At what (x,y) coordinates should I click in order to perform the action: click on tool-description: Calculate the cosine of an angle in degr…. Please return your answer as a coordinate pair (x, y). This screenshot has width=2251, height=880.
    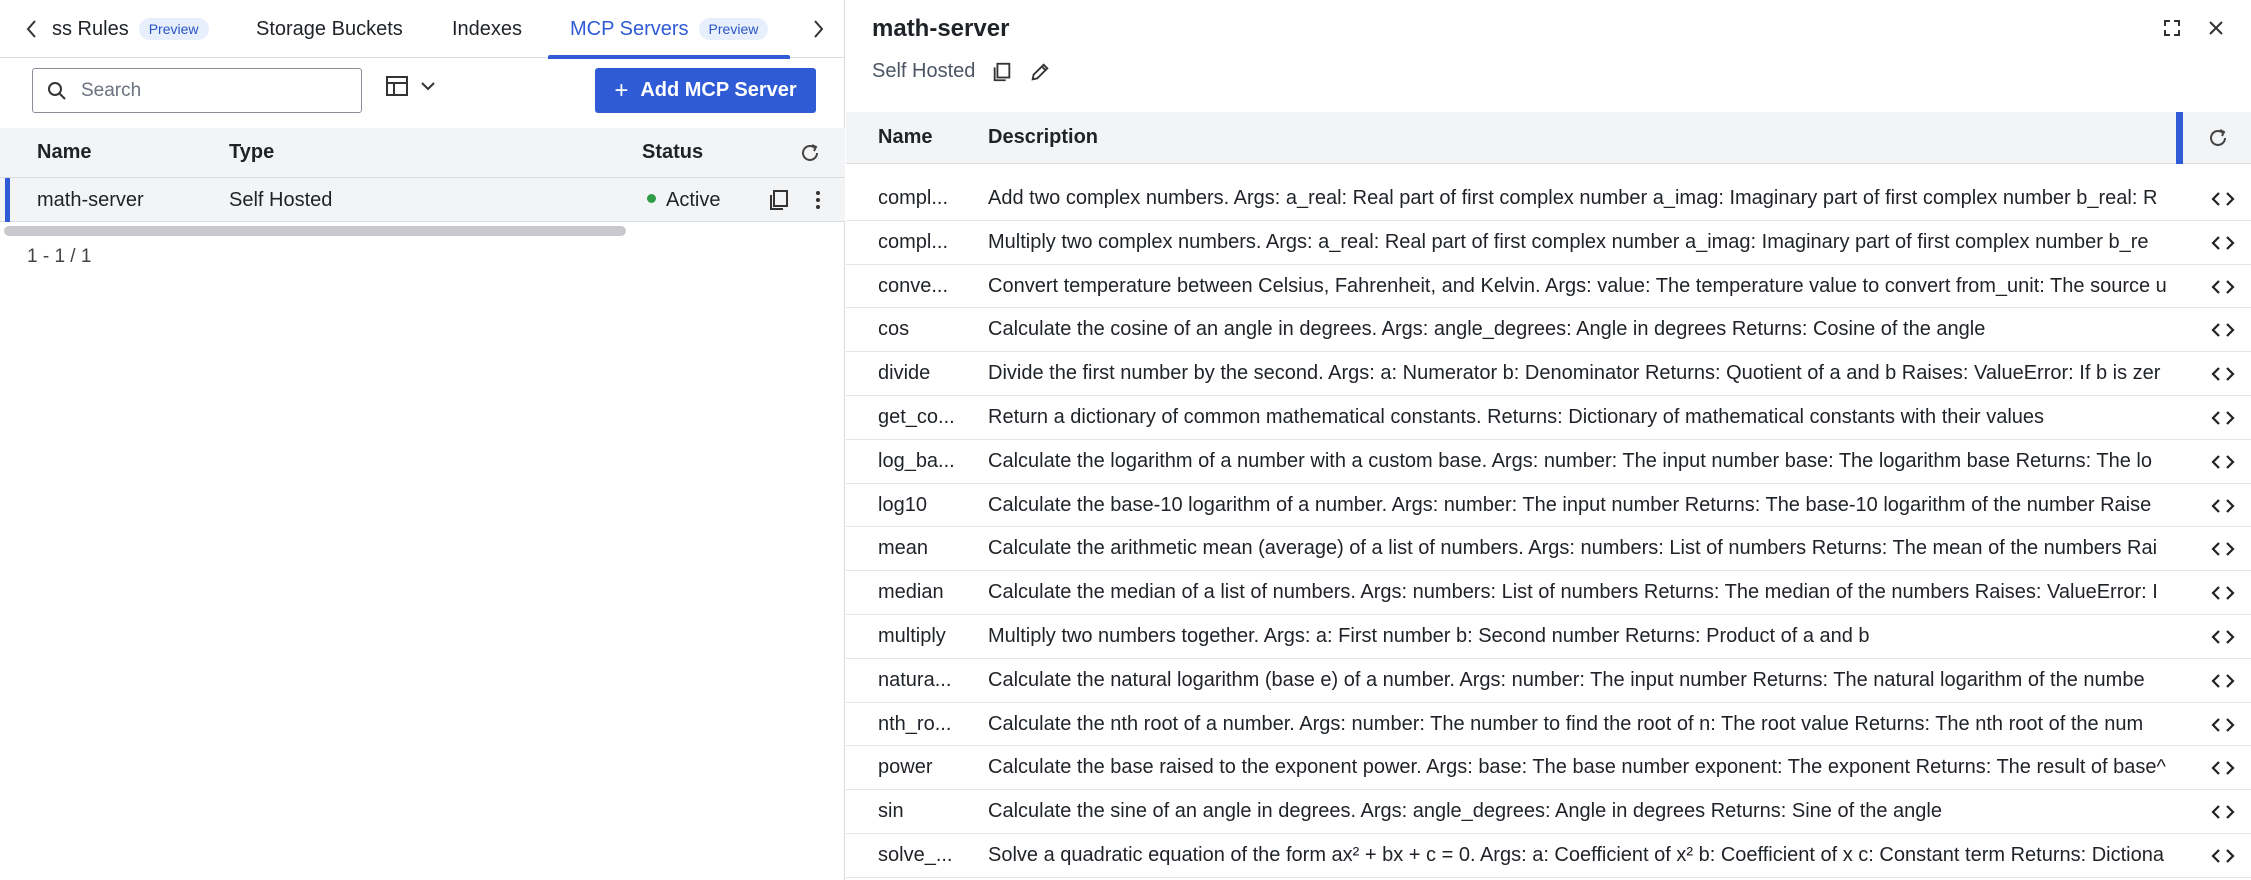
    Looking at the image, I should click on (1487, 329).